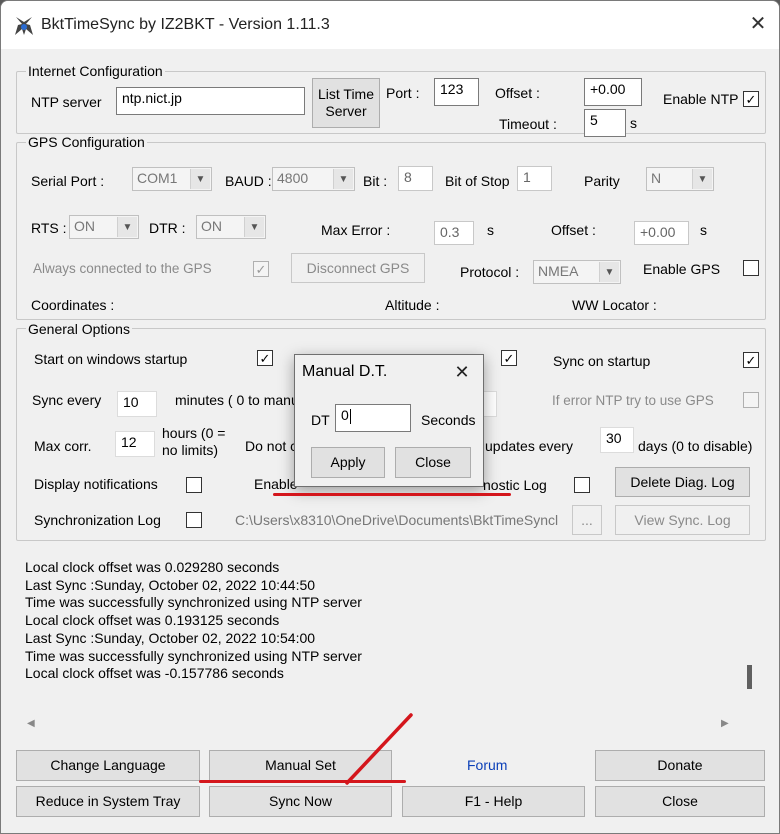 Image resolution: width=780 pixels, height=834 pixels. What do you see at coordinates (194, 520) in the screenshot?
I see `sync-log-checkbox` at bounding box center [194, 520].